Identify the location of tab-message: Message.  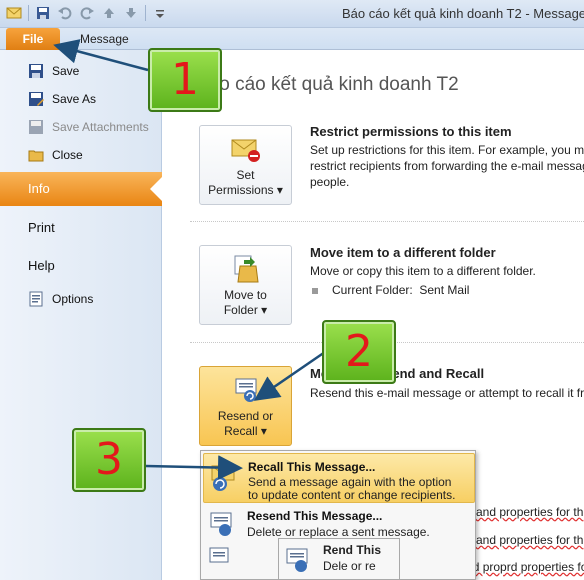
(104, 39).